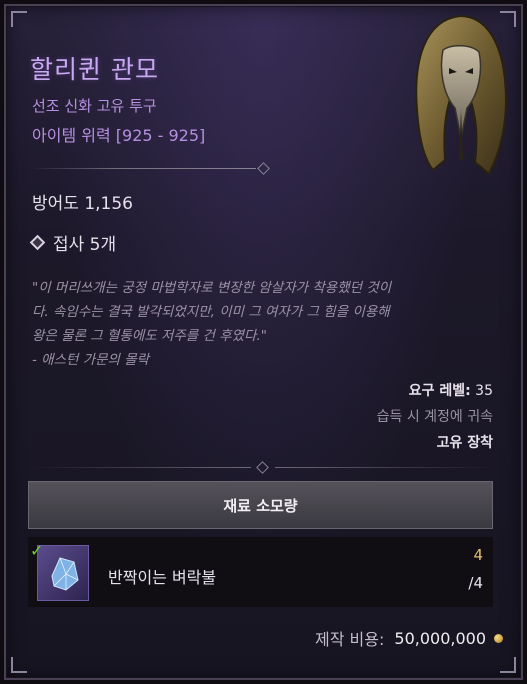  What do you see at coordinates (119, 135) in the screenshot?
I see `item-power: 아이템 위력 [925 - 925]` at bounding box center [119, 135].